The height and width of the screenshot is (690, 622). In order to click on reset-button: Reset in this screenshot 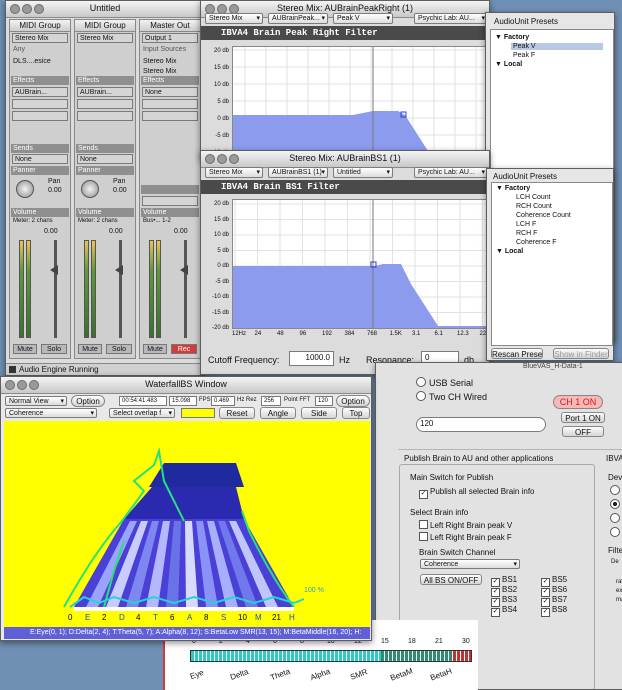, I will do `click(237, 413)`.